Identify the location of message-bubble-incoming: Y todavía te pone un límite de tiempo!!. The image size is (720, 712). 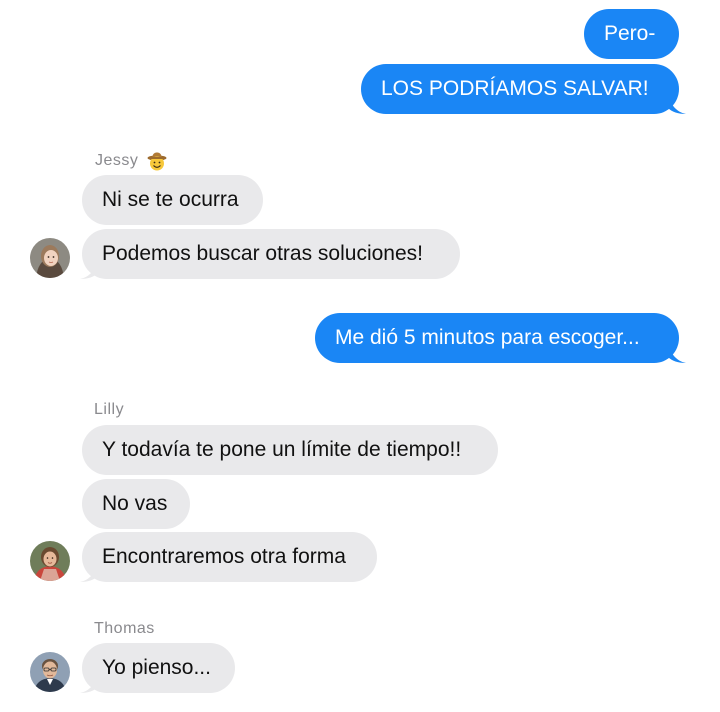
(290, 450).